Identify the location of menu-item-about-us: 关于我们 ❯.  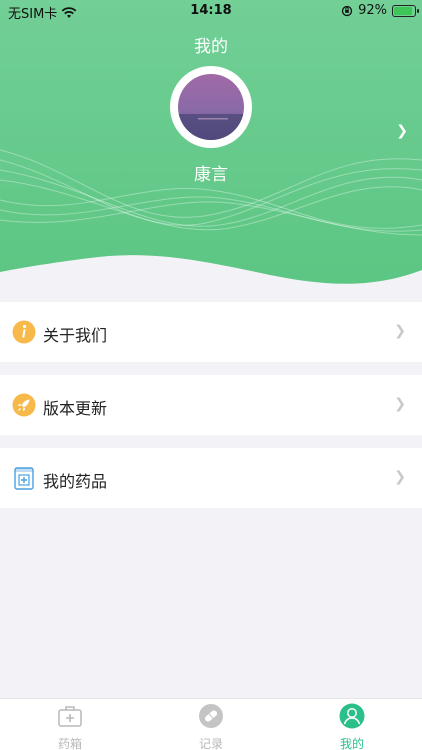
(211, 332).